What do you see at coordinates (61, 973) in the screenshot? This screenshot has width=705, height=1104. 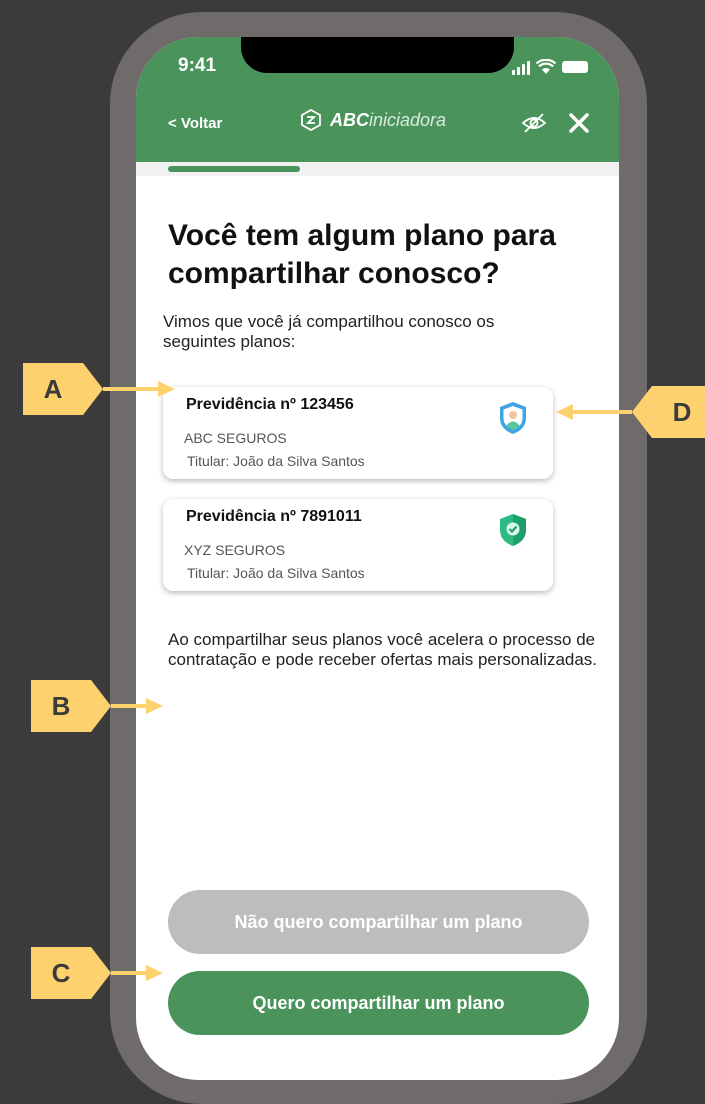 I see `annotation-label-c: C` at bounding box center [61, 973].